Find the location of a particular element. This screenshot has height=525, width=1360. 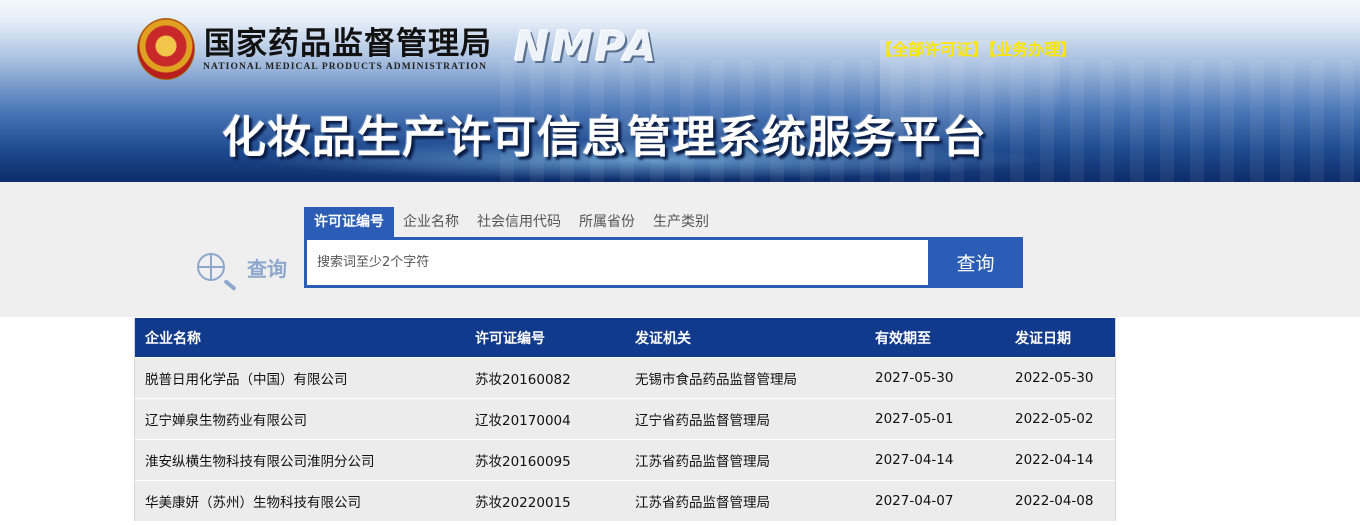

cell-license-number: 苏妆20220015 is located at coordinates (523, 503).